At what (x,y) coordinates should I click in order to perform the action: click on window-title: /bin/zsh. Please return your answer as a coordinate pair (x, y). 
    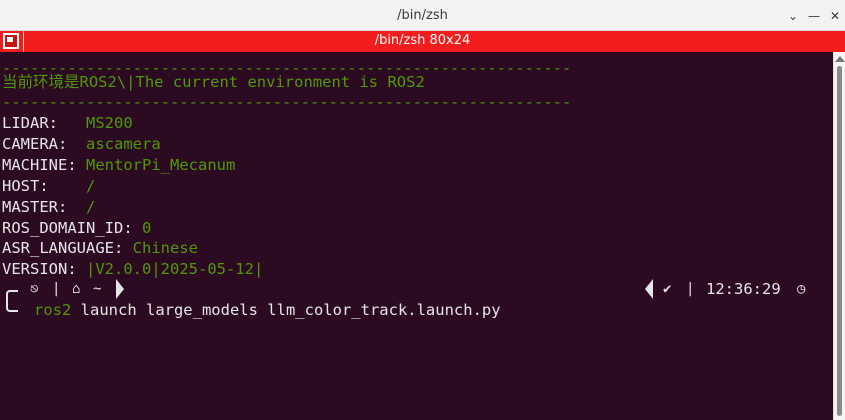
    Looking at the image, I should click on (422, 15).